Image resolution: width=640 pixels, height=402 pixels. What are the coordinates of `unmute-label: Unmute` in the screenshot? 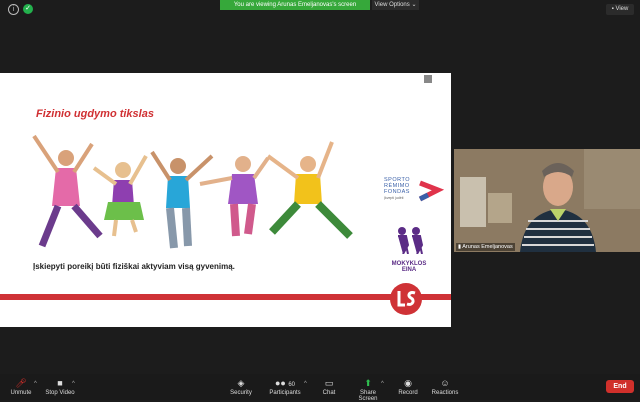 It's located at (21, 393).